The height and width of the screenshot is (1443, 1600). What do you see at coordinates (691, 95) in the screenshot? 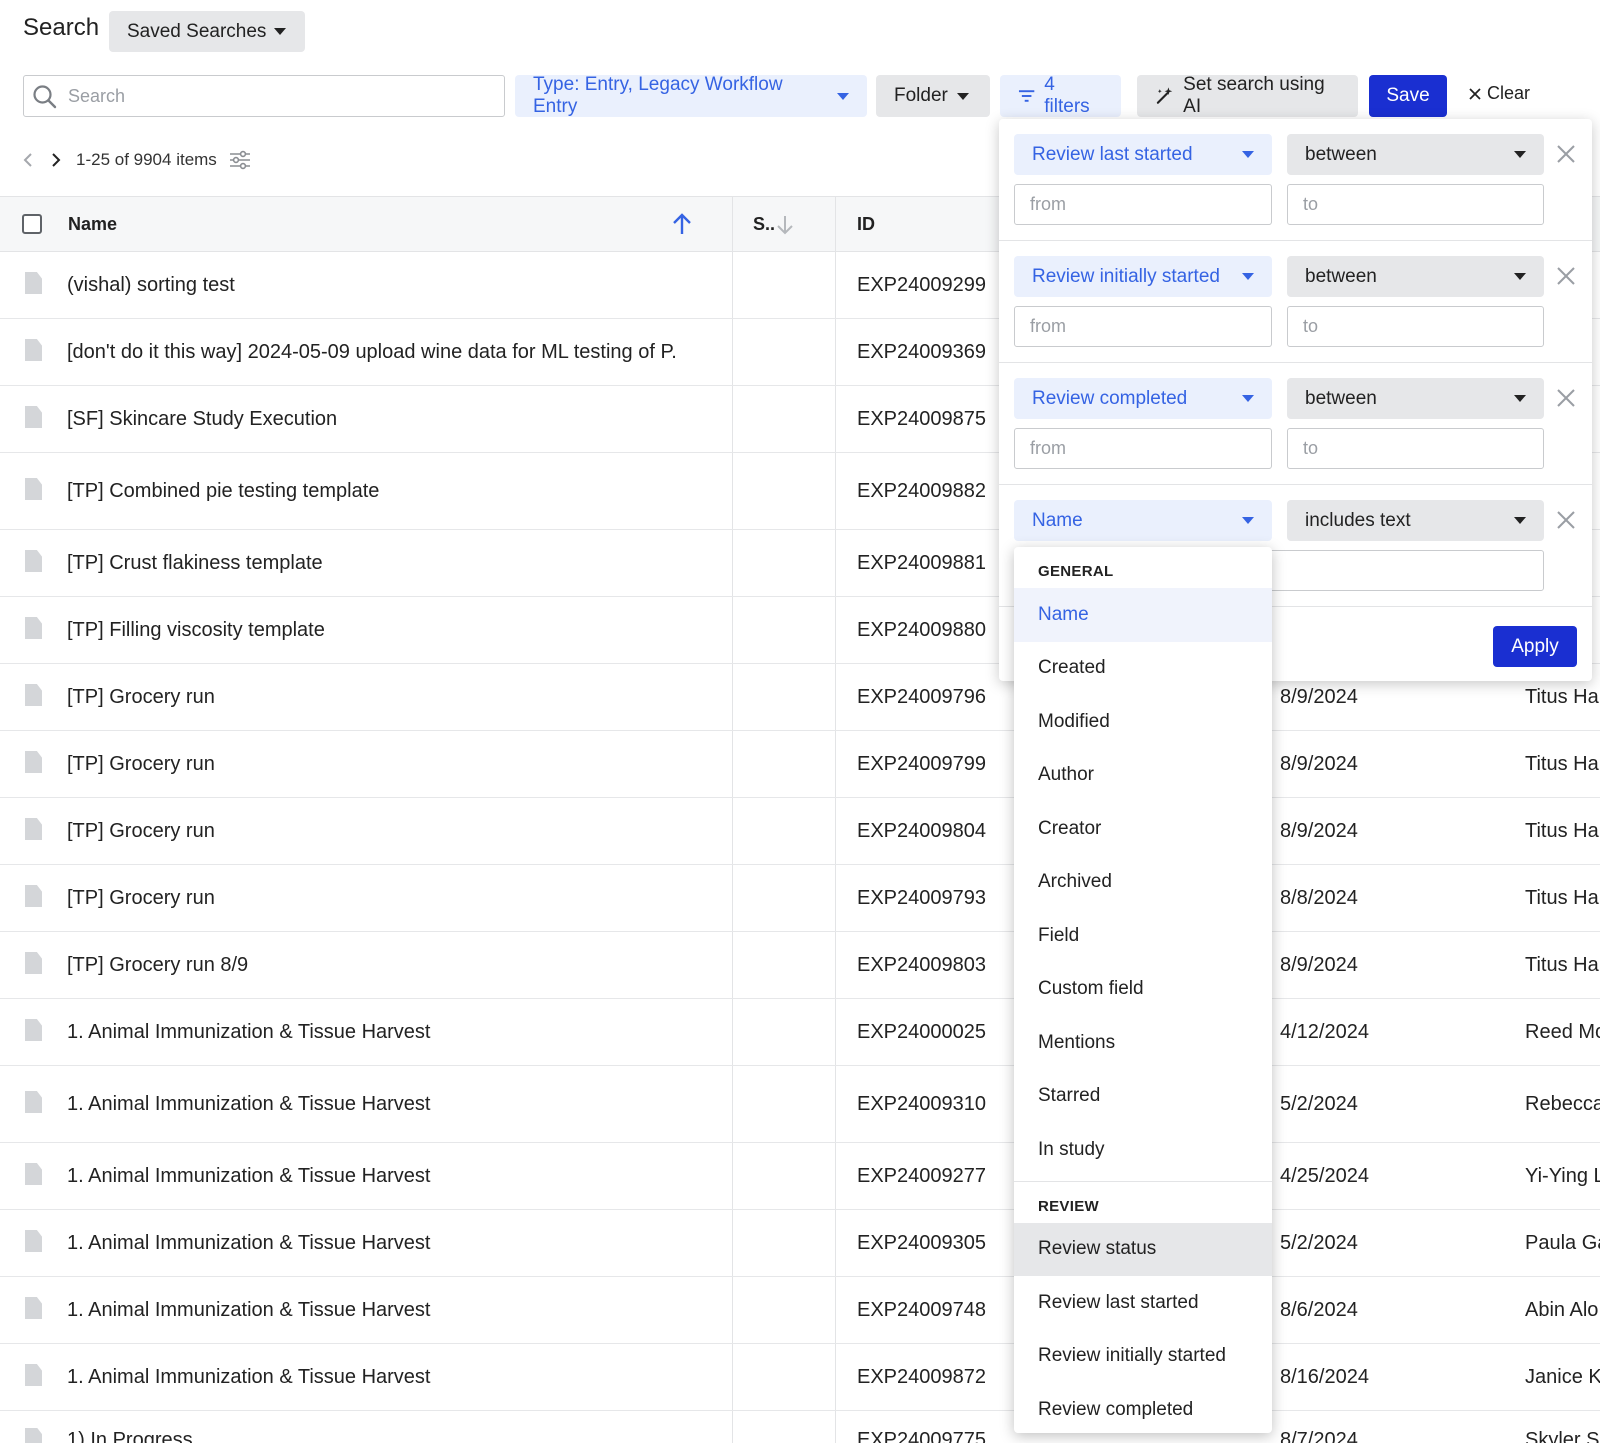
I see `type-filter-chip: Type: Entry, Legacy Workflow Entry` at bounding box center [691, 95].